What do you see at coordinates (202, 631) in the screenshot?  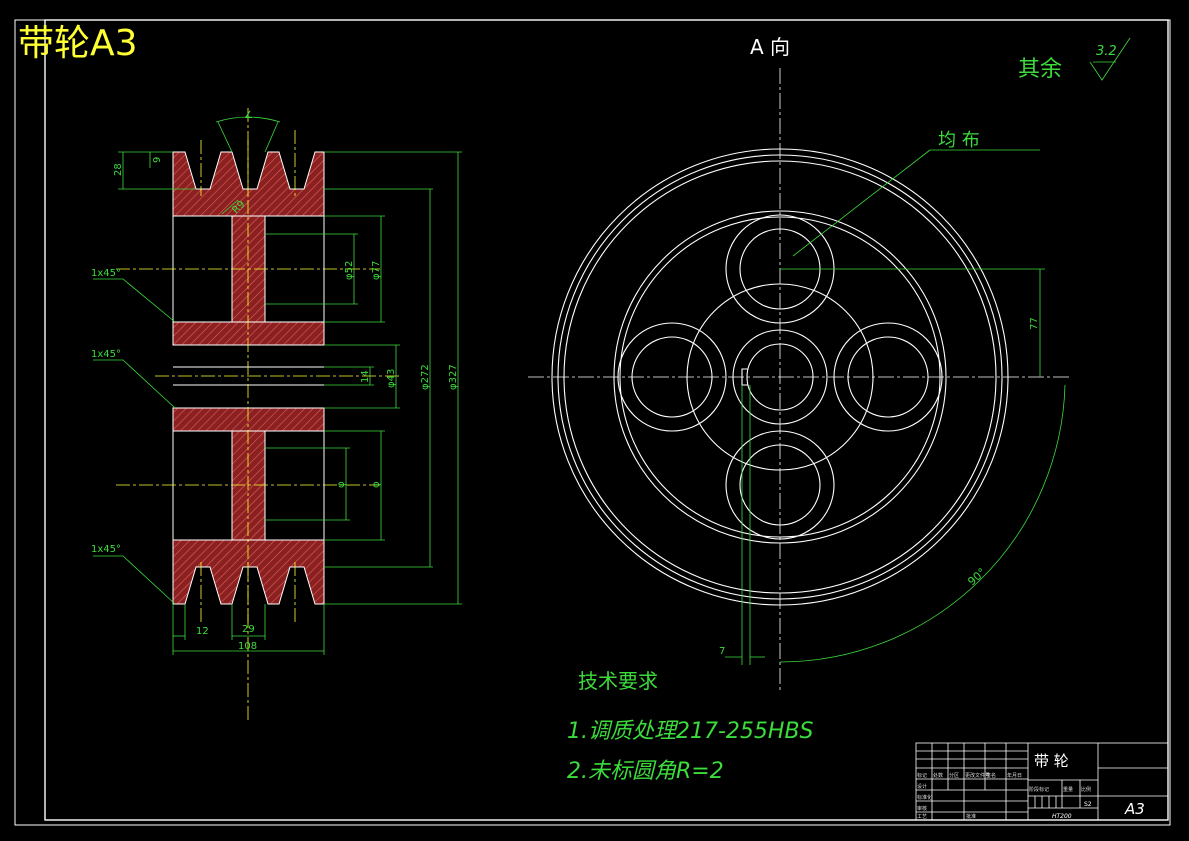 I see `dim-edge-width: 12` at bounding box center [202, 631].